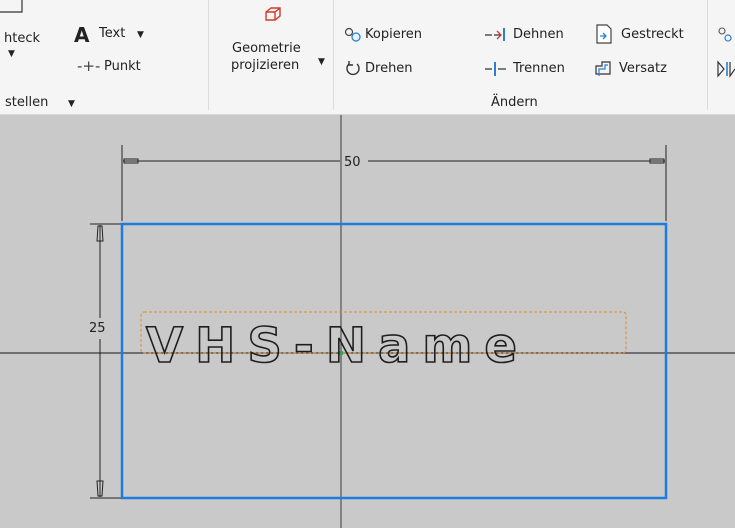  What do you see at coordinates (604, 34) in the screenshot?
I see `straight-dimension-icon` at bounding box center [604, 34].